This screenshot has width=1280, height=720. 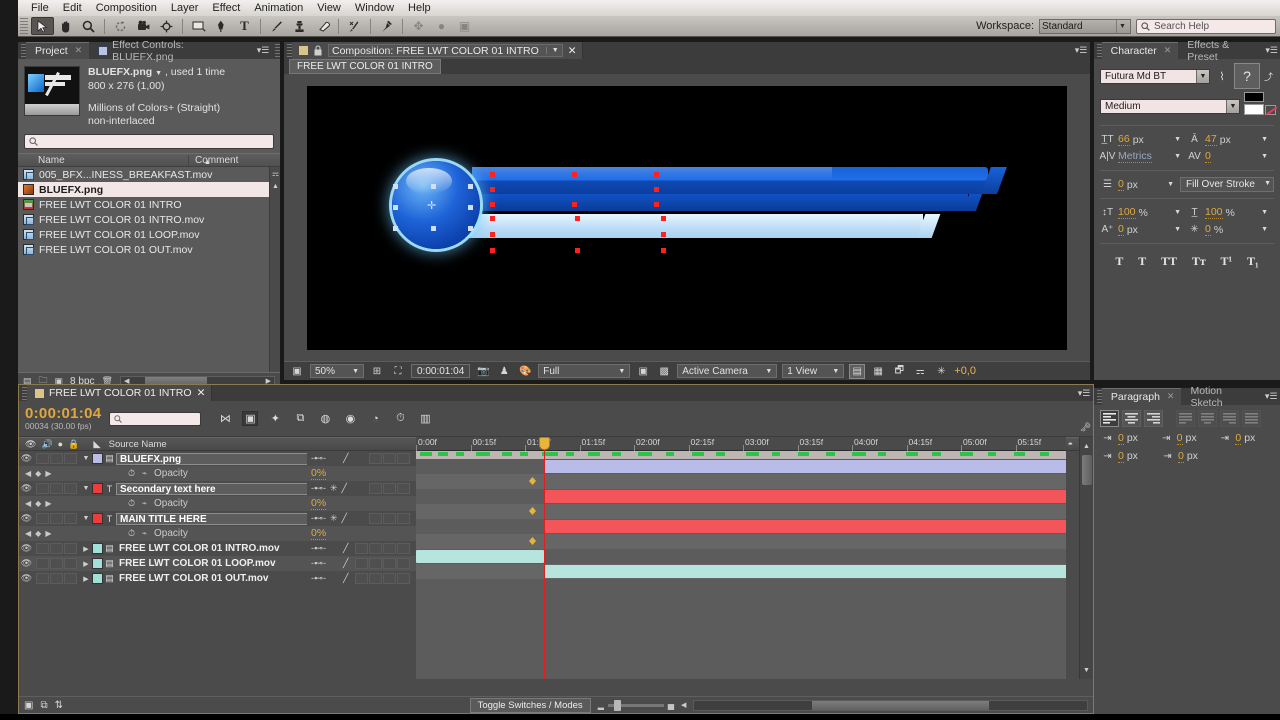 What do you see at coordinates (813, 371) in the screenshot?
I see `views-select: 1 View ▼` at bounding box center [813, 371].